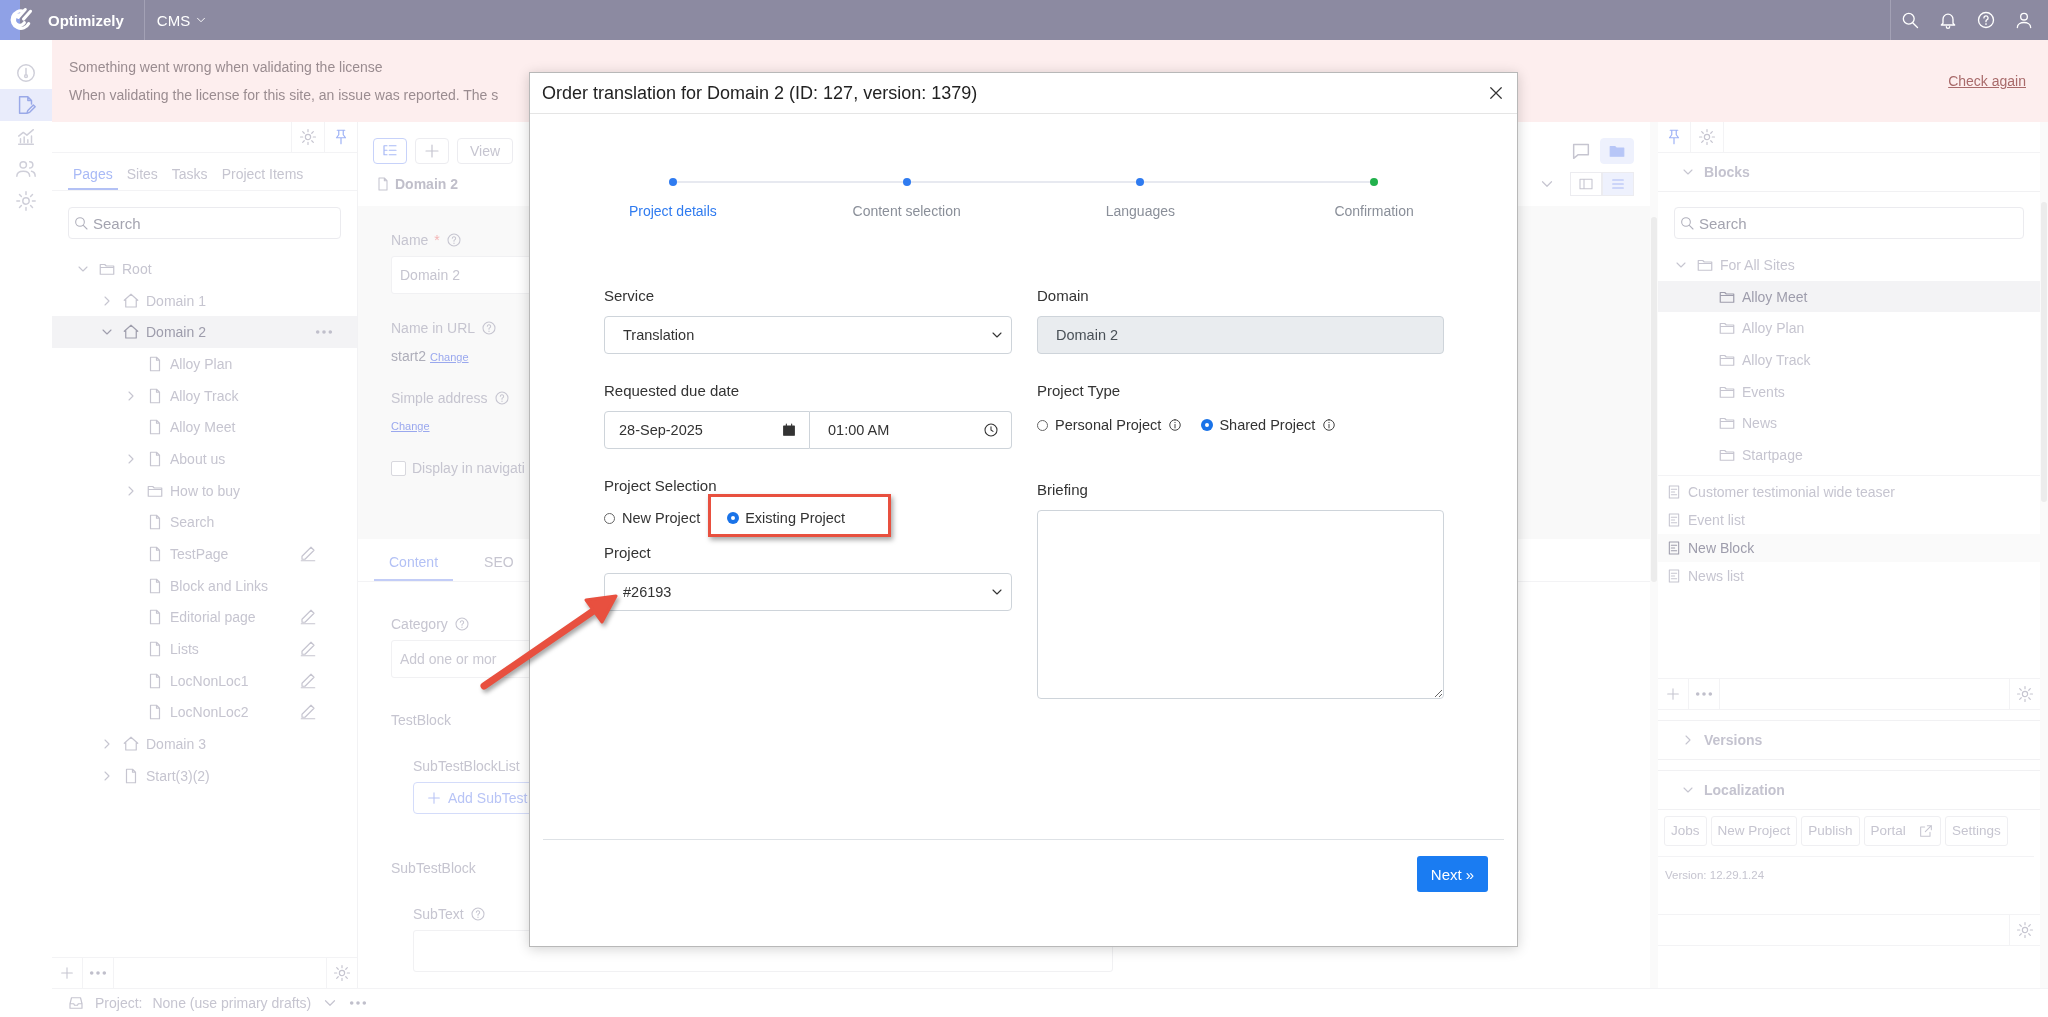  Describe the element at coordinates (1849, 265) in the screenshot. I see `tree-item: For All Sites` at that location.